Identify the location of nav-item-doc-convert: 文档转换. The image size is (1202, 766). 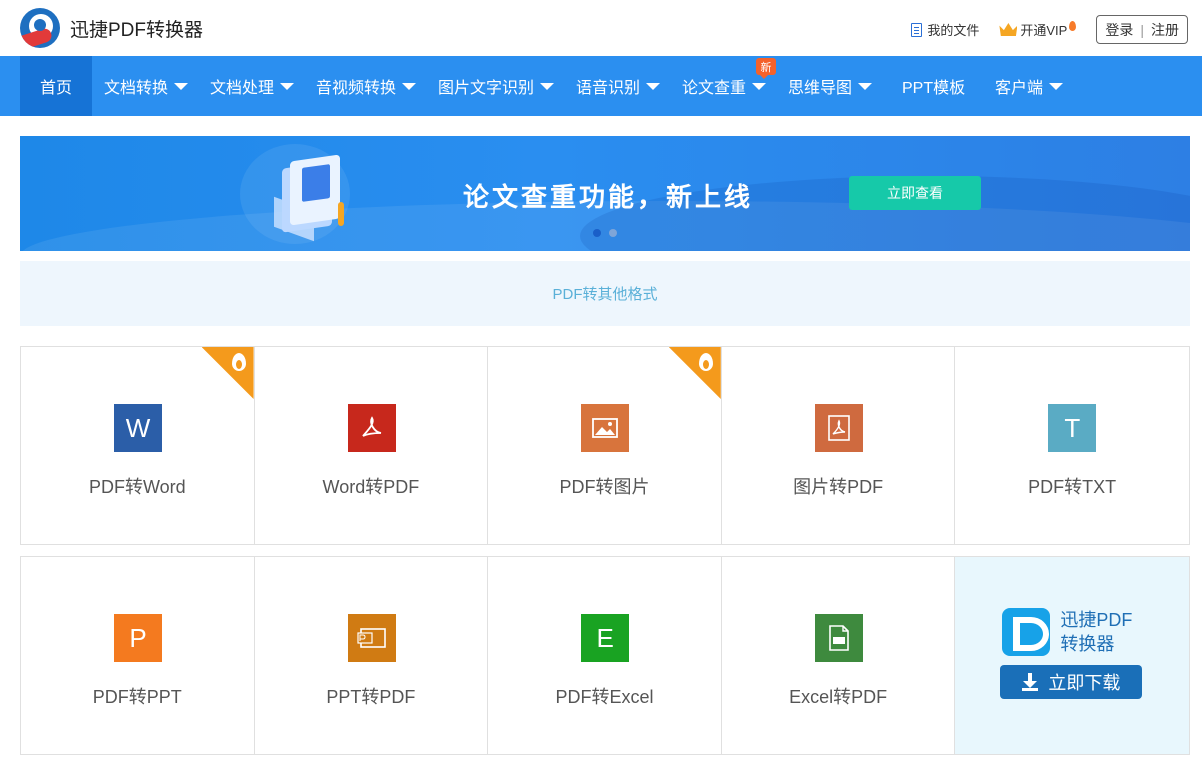
(146, 86).